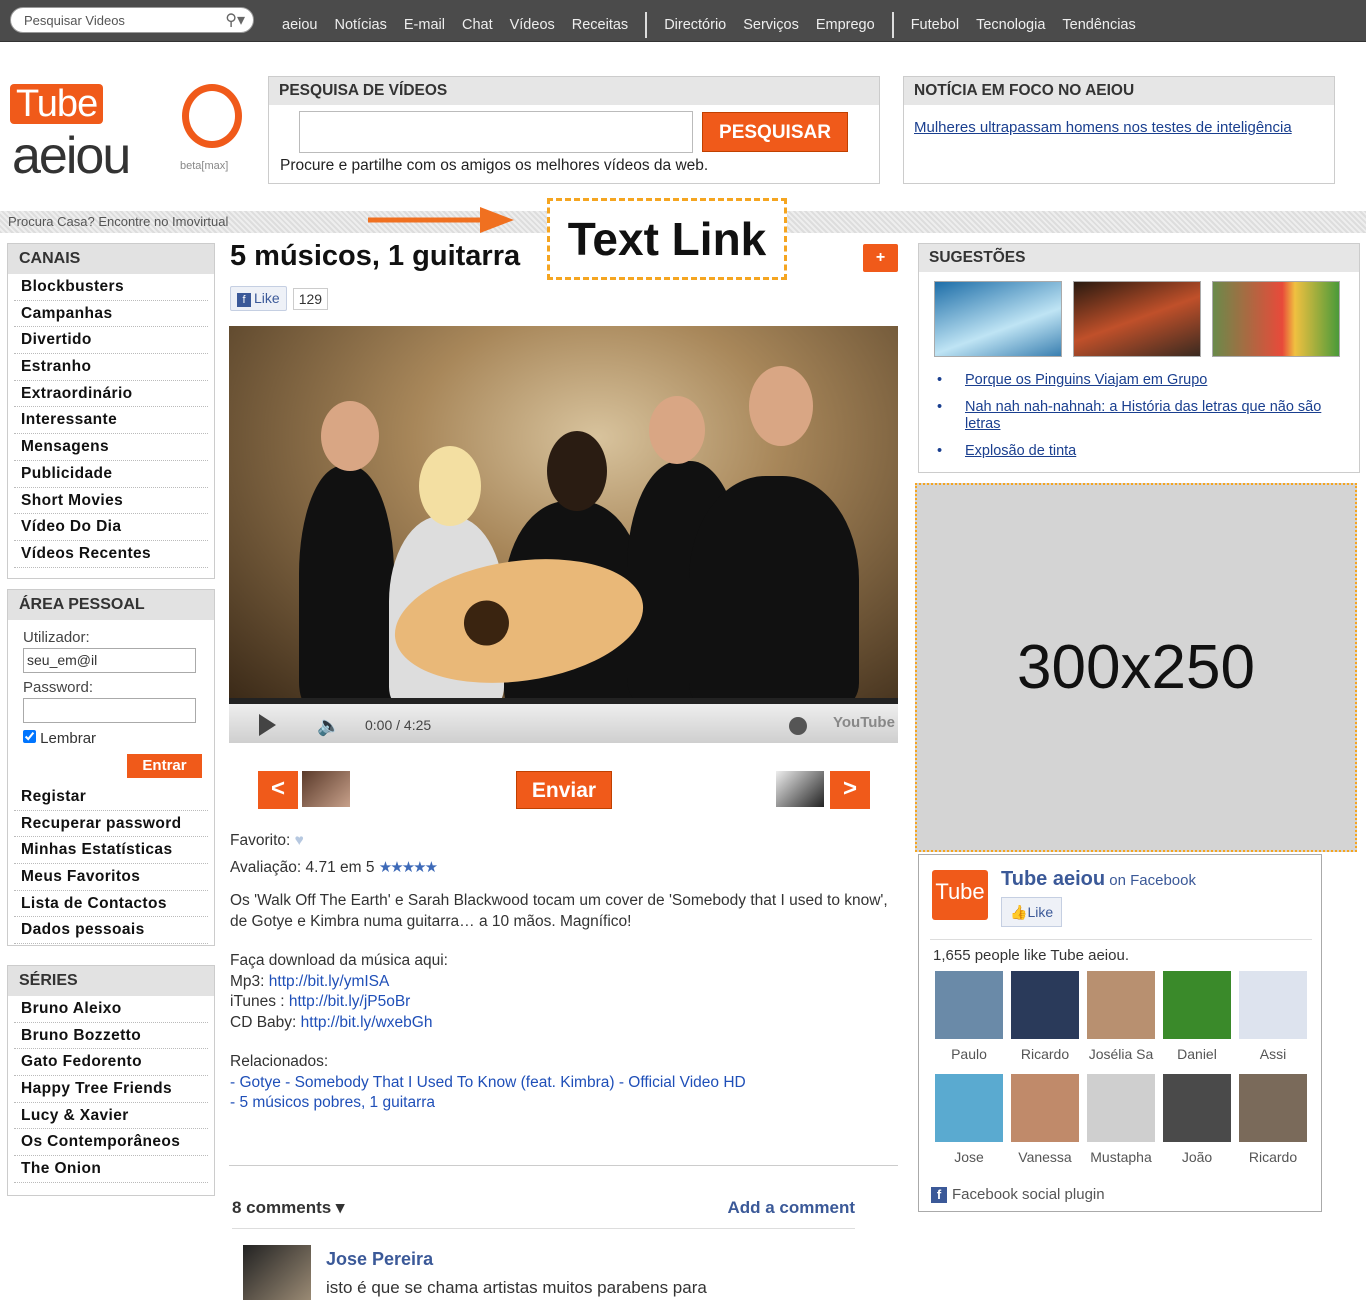  Describe the element at coordinates (1028, 1194) in the screenshot. I see `facebook-plugin-label: Facebook social plugin` at that location.